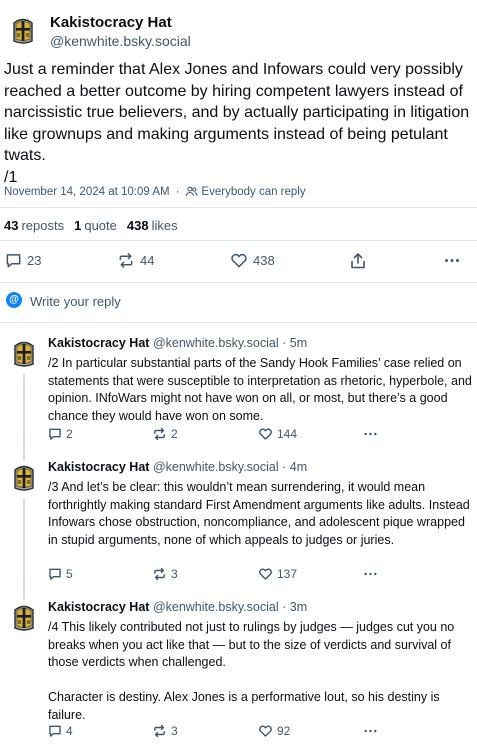 The height and width of the screenshot is (750, 477). What do you see at coordinates (295, 607) in the screenshot?
I see `reply-time: · 3m` at bounding box center [295, 607].